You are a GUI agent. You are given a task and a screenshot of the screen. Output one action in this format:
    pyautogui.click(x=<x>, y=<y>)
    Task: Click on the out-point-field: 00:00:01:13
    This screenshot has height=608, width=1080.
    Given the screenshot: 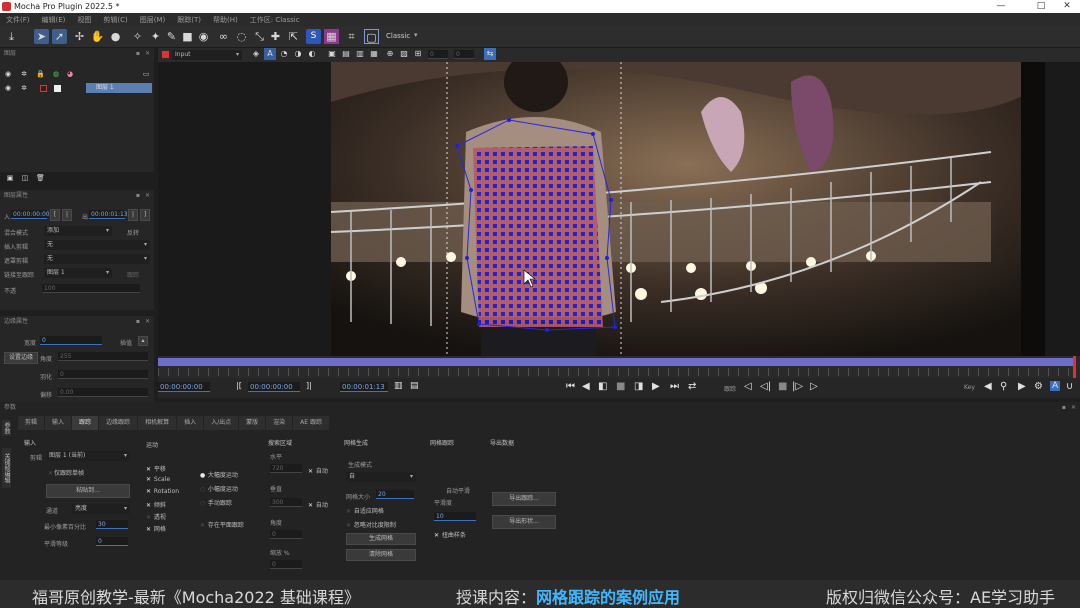 What is the action you would take?
    pyautogui.click(x=108, y=214)
    